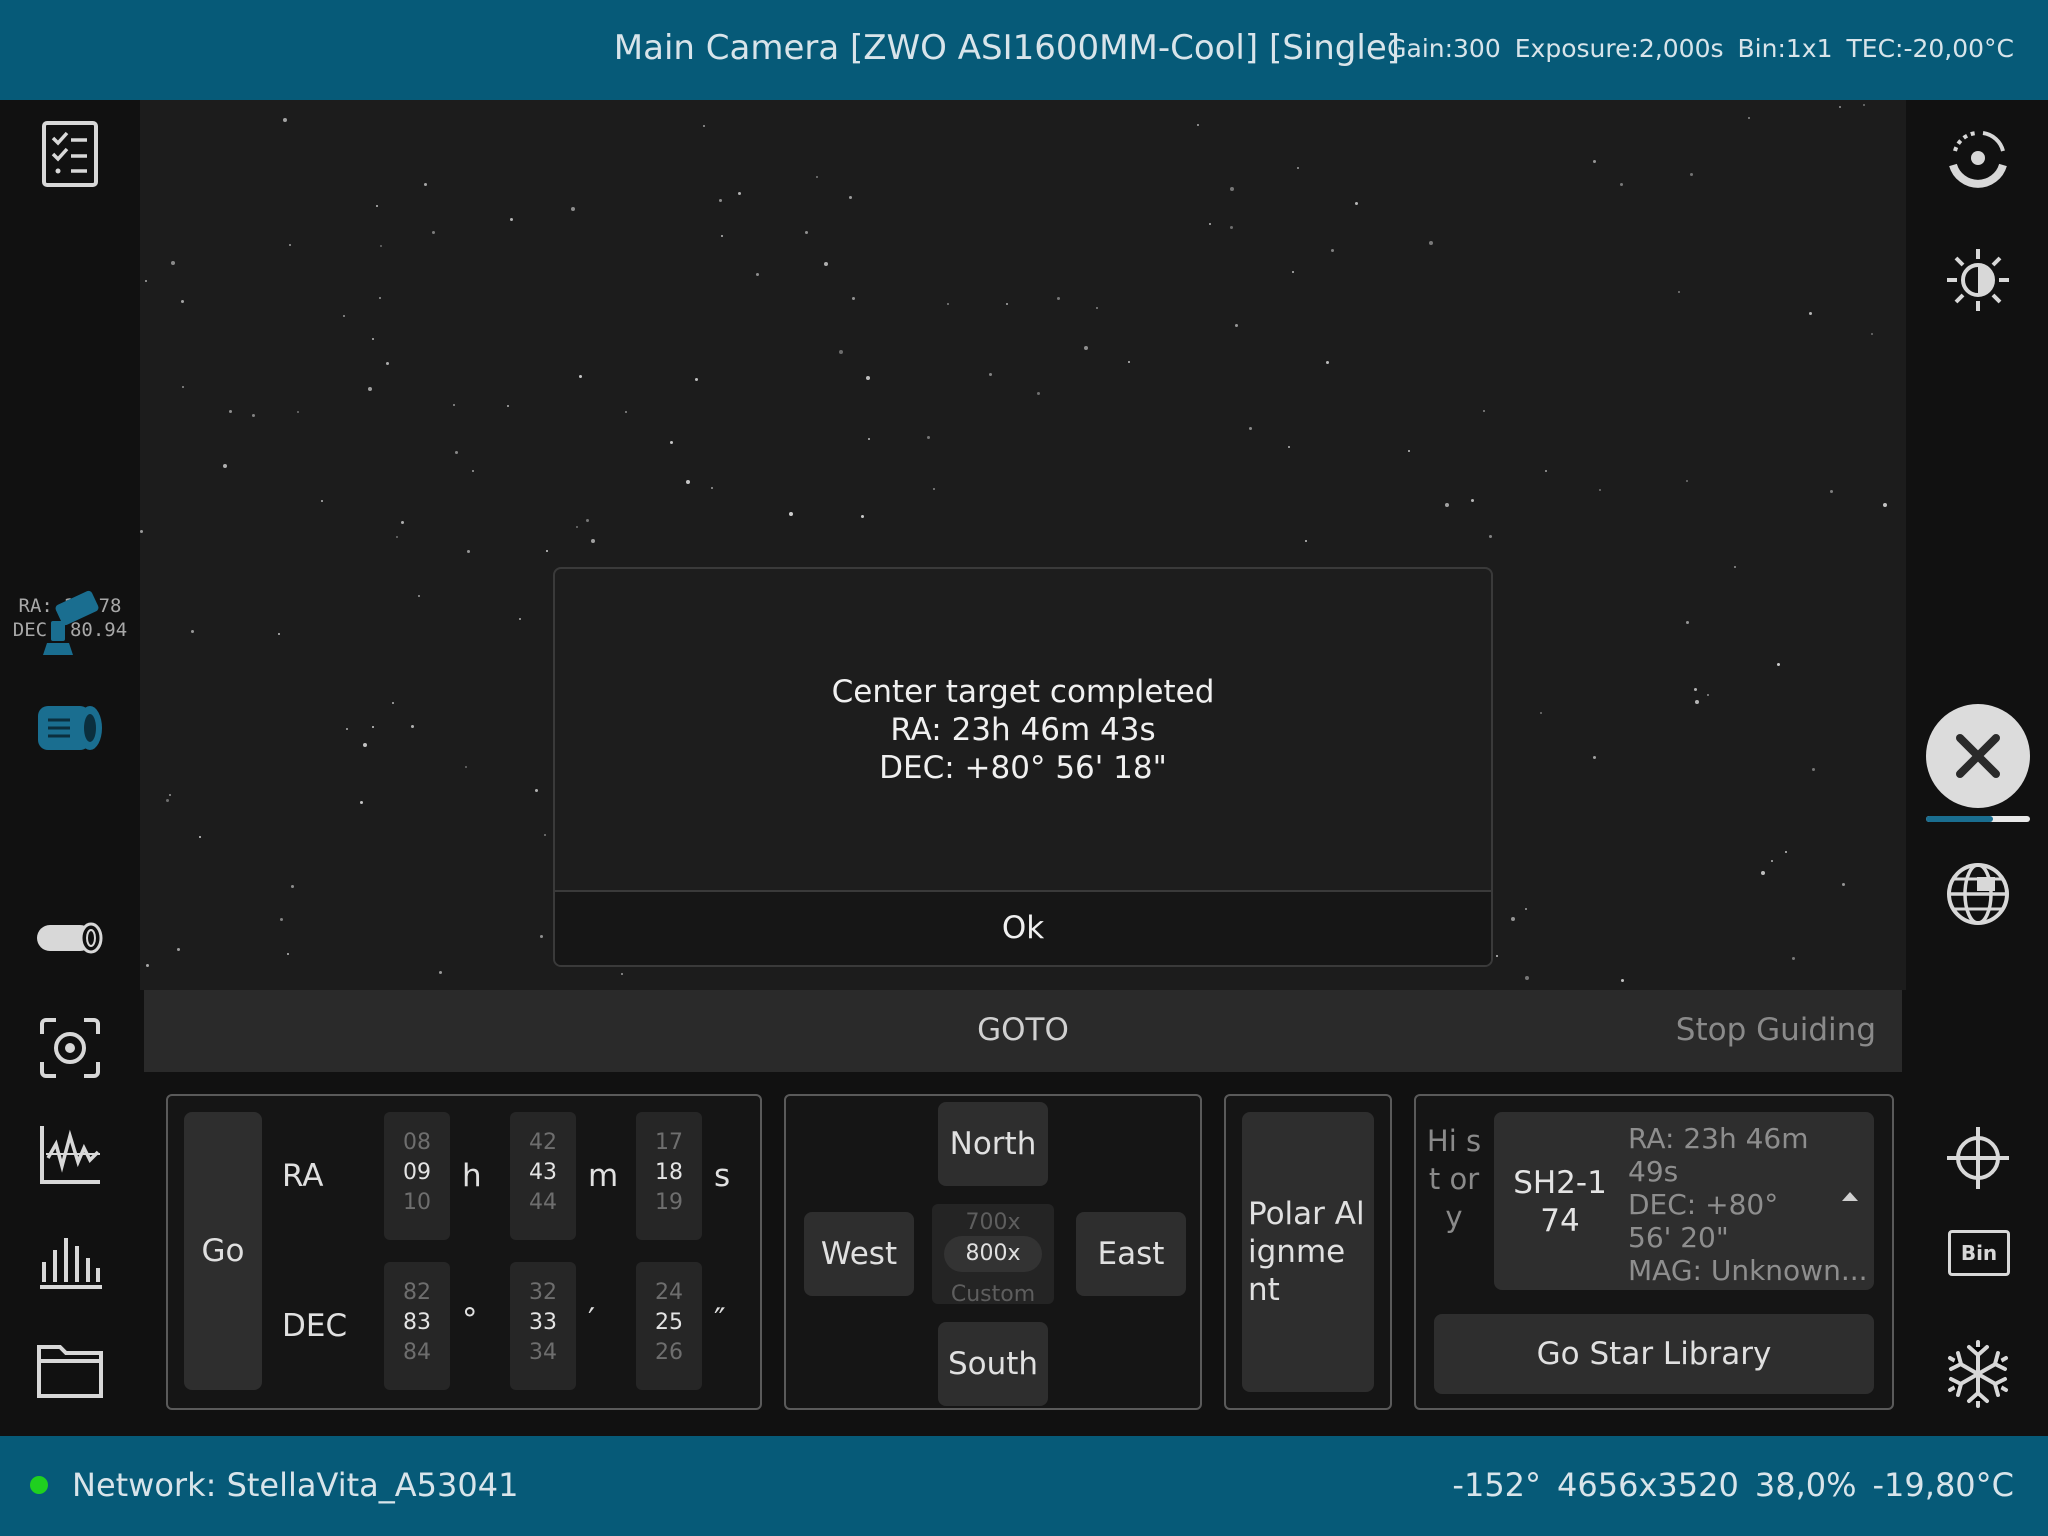 The height and width of the screenshot is (1536, 2048). I want to click on slew-speed-picker: 700x 800x Custom, so click(993, 1254).